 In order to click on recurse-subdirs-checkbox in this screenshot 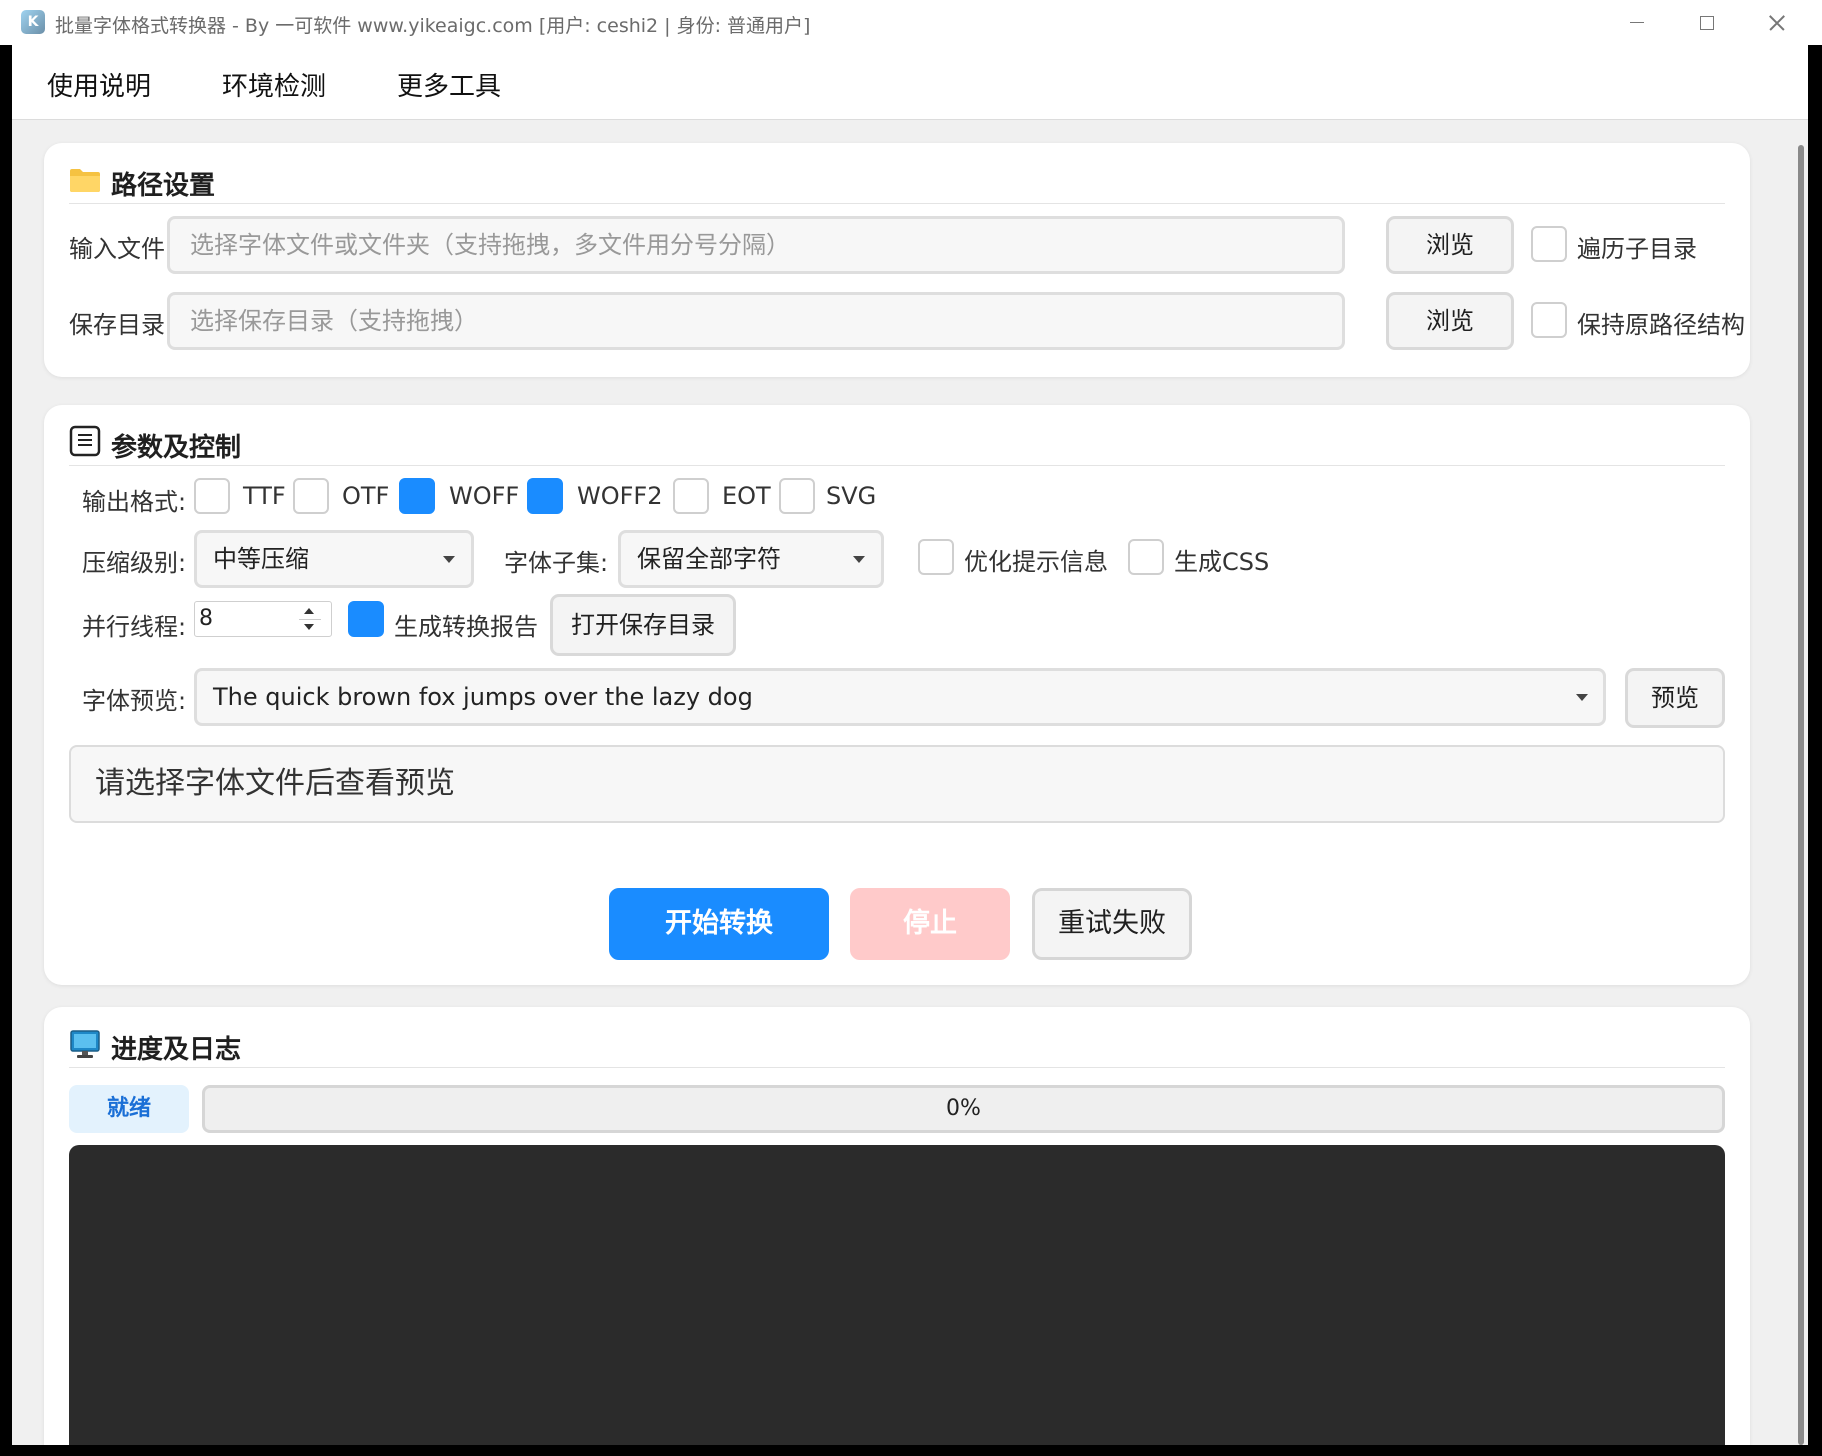, I will do `click(1549, 244)`.